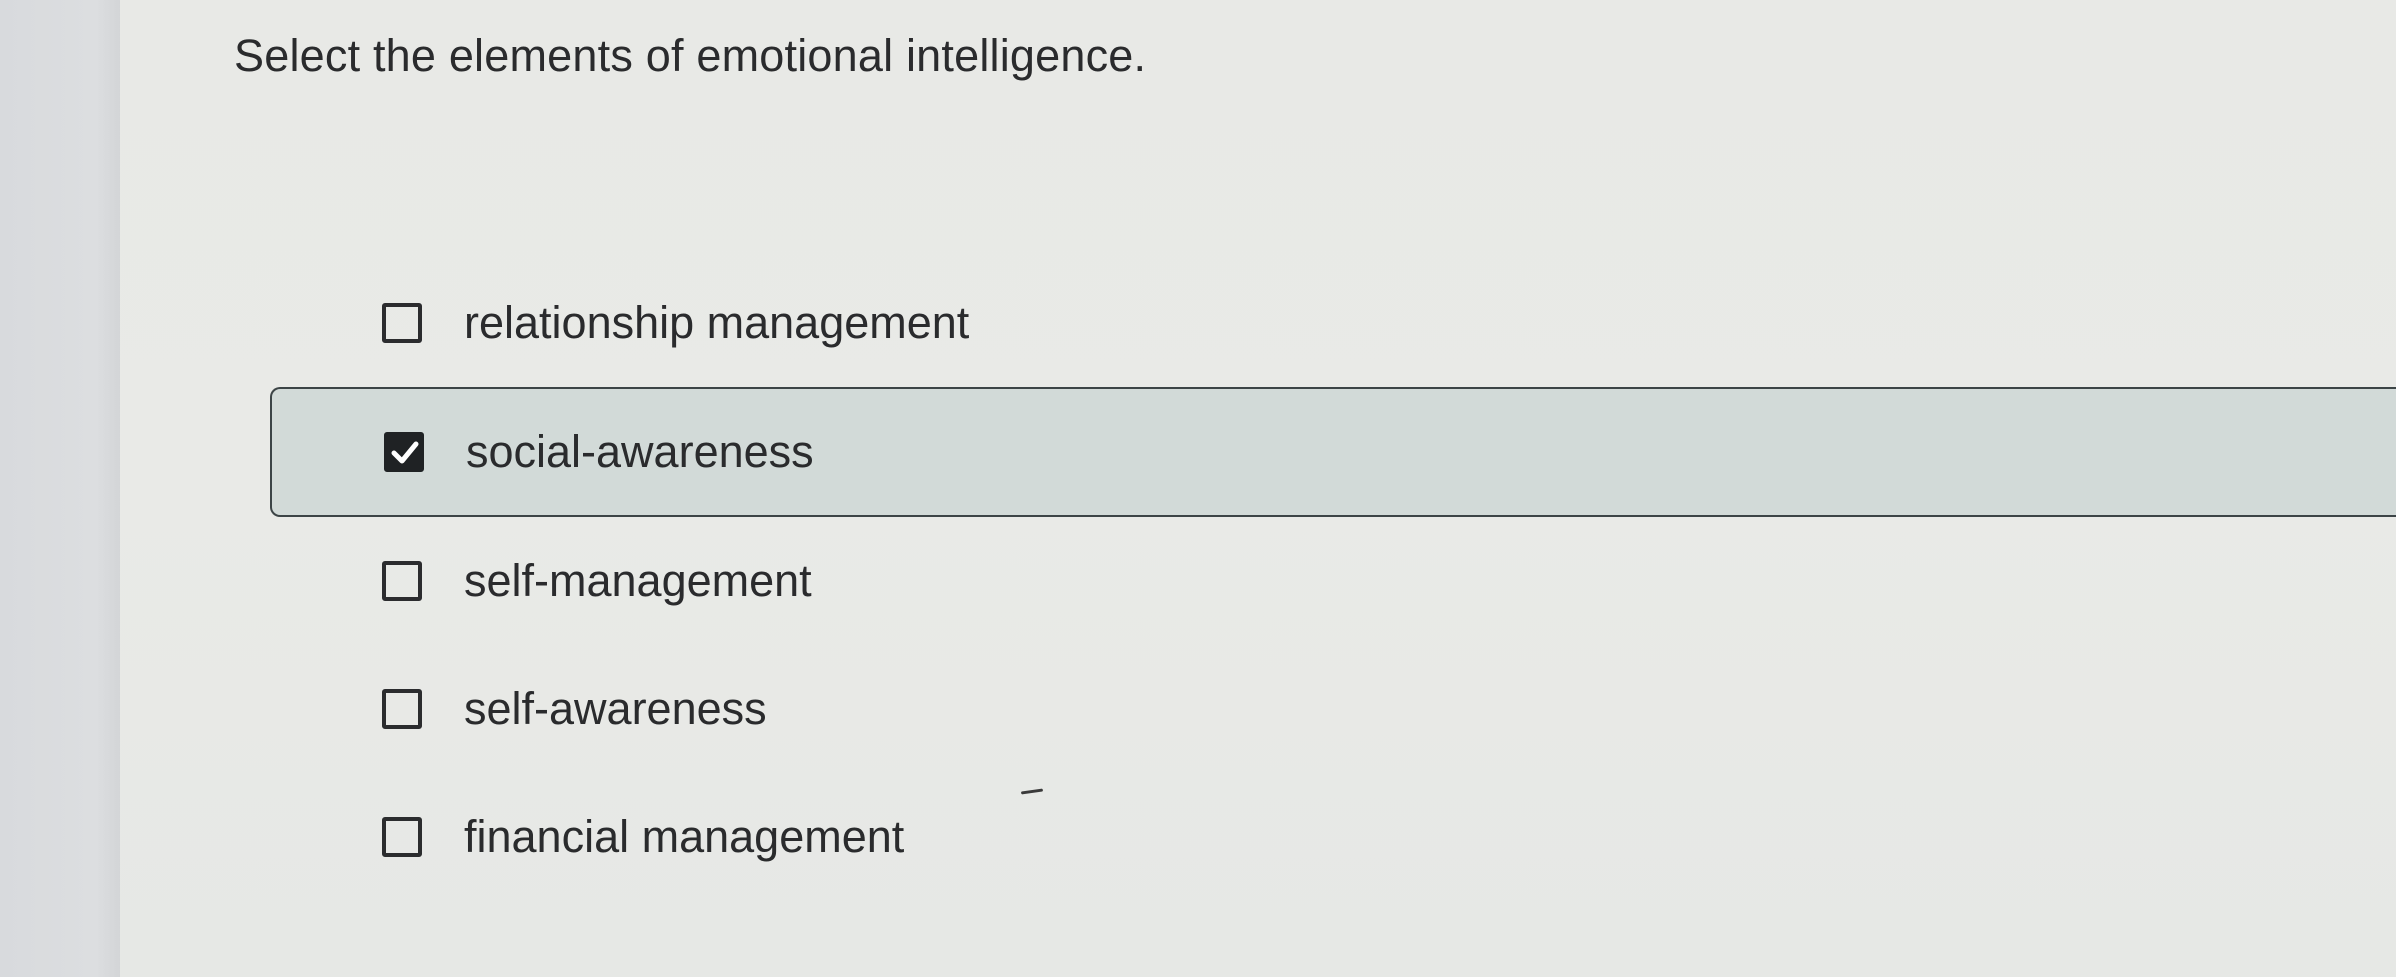 The width and height of the screenshot is (2396, 977). What do you see at coordinates (640, 451) in the screenshot?
I see `option-label: social-awareness` at bounding box center [640, 451].